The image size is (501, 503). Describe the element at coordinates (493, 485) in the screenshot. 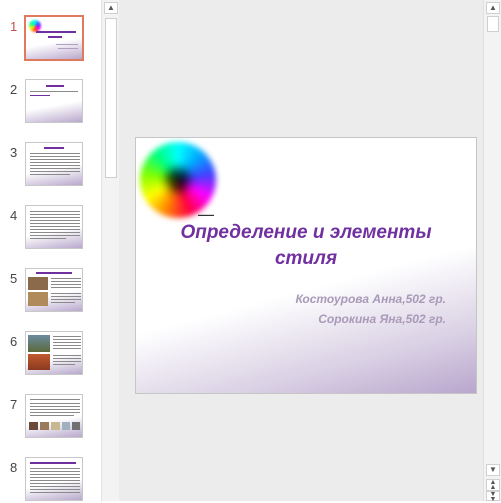

I see `previous-slide-icon: ▲ ▲` at that location.